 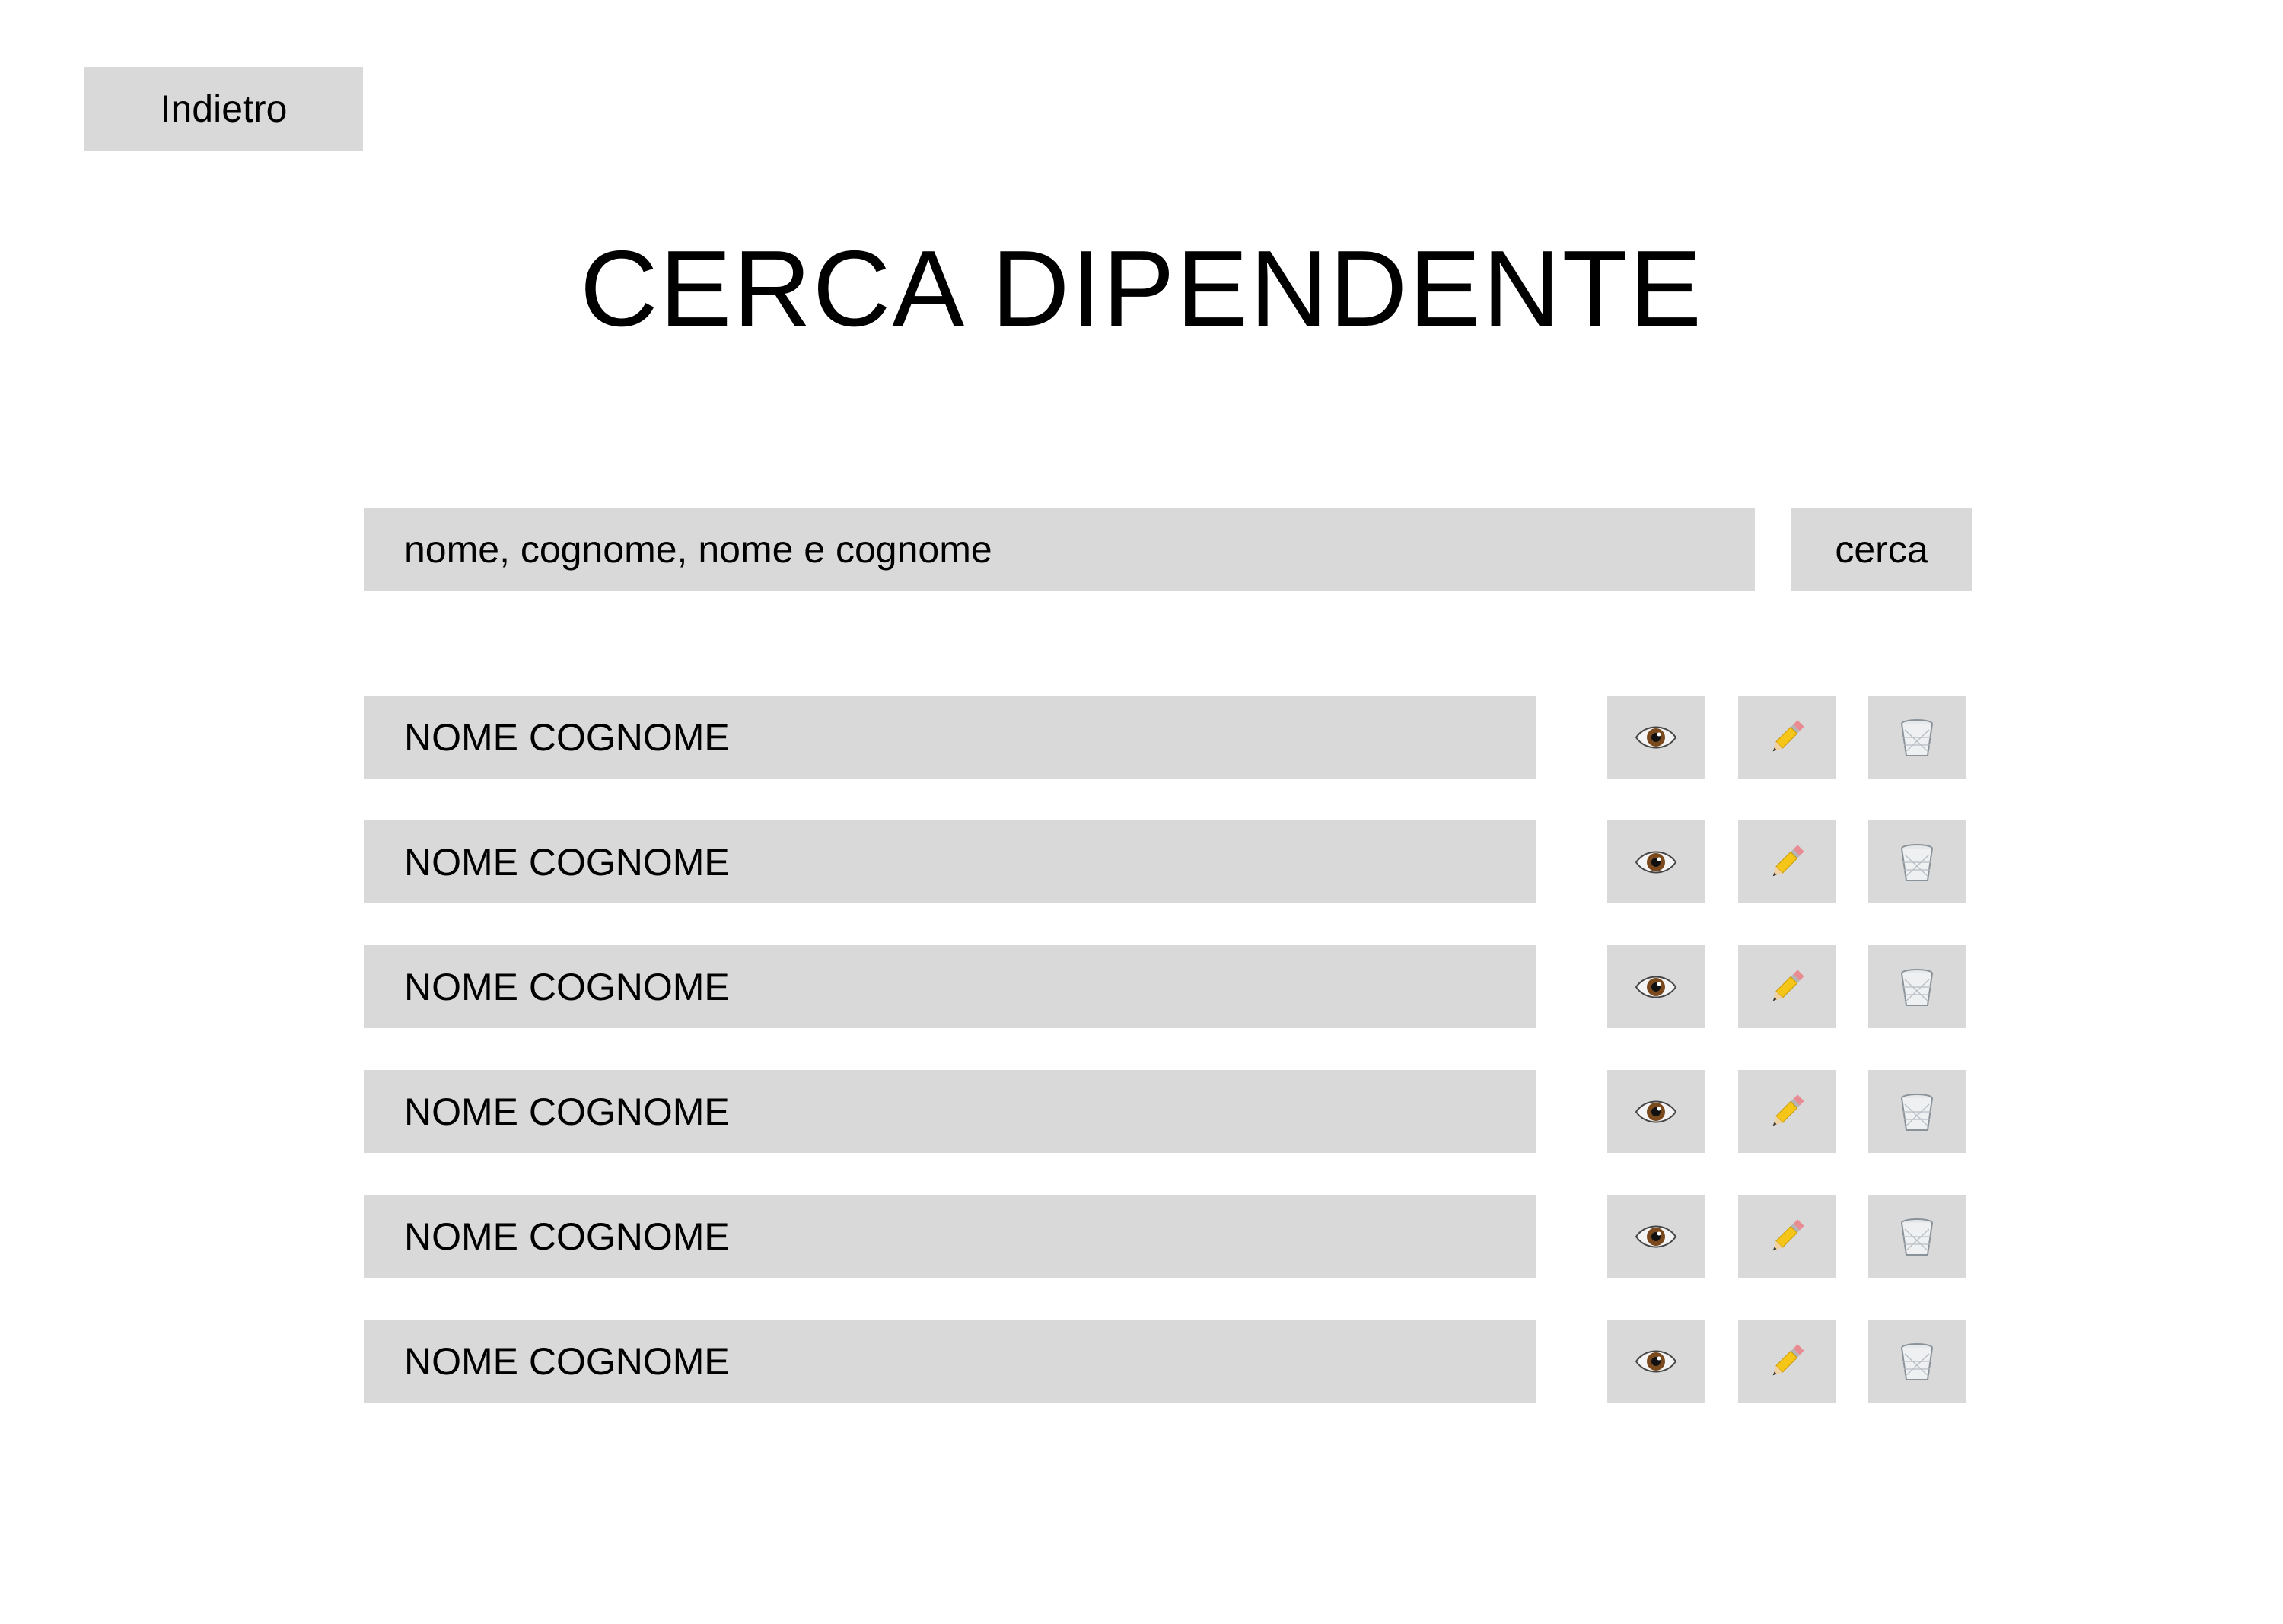 I want to click on back-button: Indietro, so click(x=223, y=109).